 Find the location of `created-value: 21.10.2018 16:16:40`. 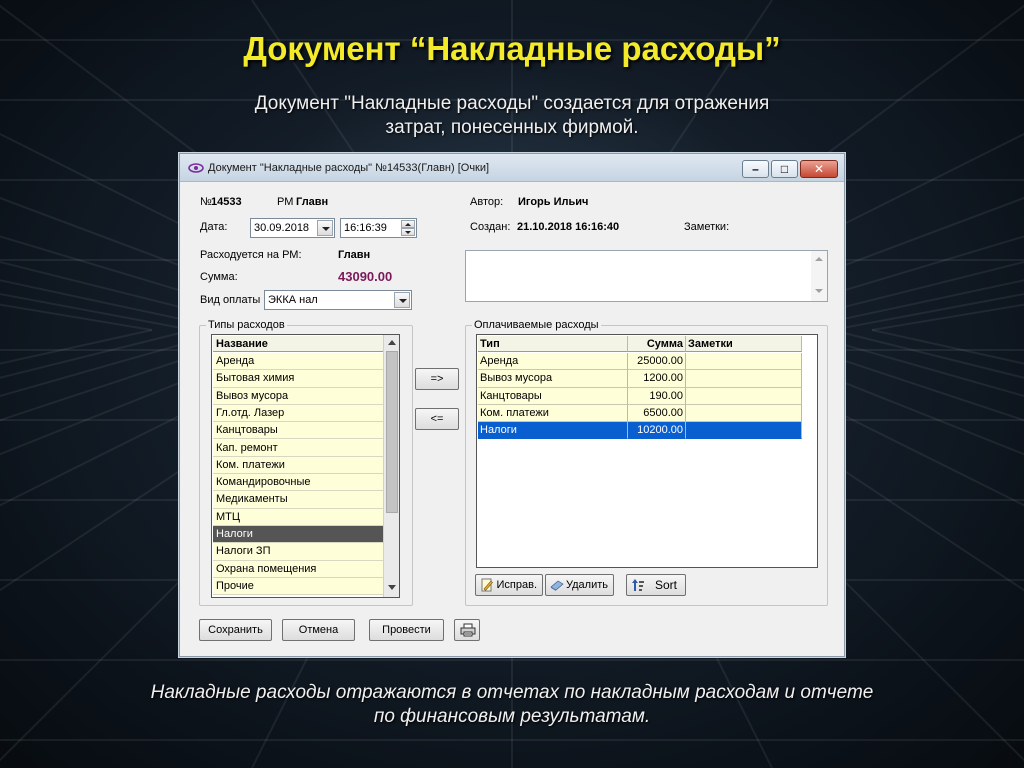

created-value: 21.10.2018 16:16:40 is located at coordinates (568, 227).